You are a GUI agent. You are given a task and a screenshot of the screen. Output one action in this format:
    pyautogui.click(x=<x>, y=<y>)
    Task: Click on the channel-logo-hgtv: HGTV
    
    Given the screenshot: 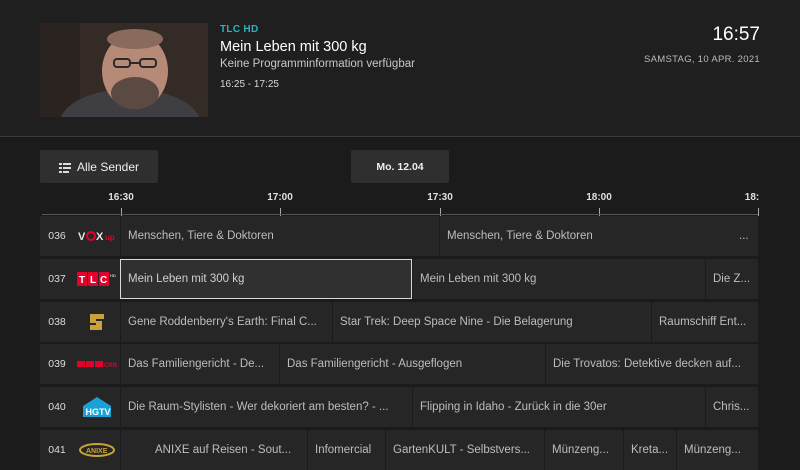 What is the action you would take?
    pyautogui.click(x=97, y=407)
    